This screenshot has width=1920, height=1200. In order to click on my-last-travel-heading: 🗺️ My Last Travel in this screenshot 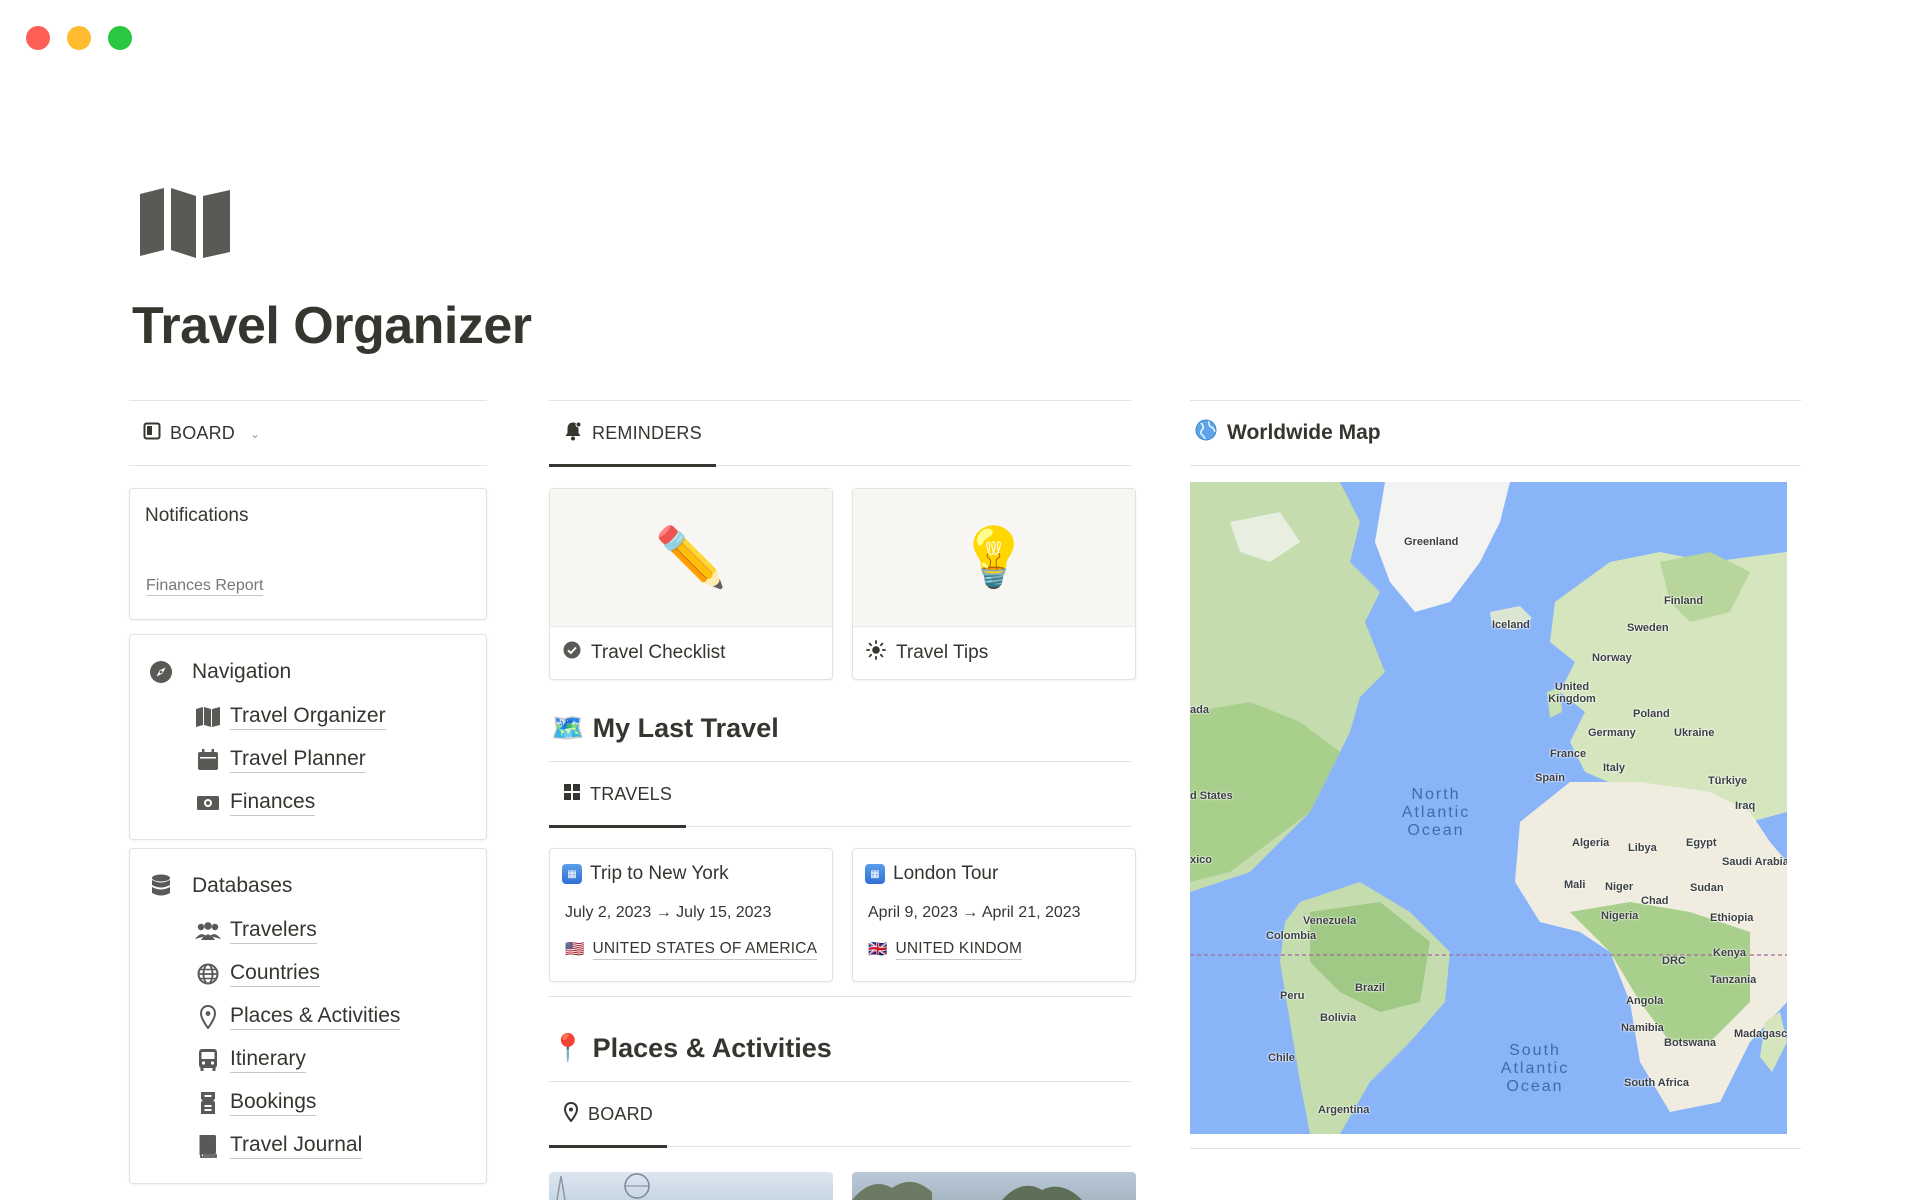, I will do `click(665, 728)`.